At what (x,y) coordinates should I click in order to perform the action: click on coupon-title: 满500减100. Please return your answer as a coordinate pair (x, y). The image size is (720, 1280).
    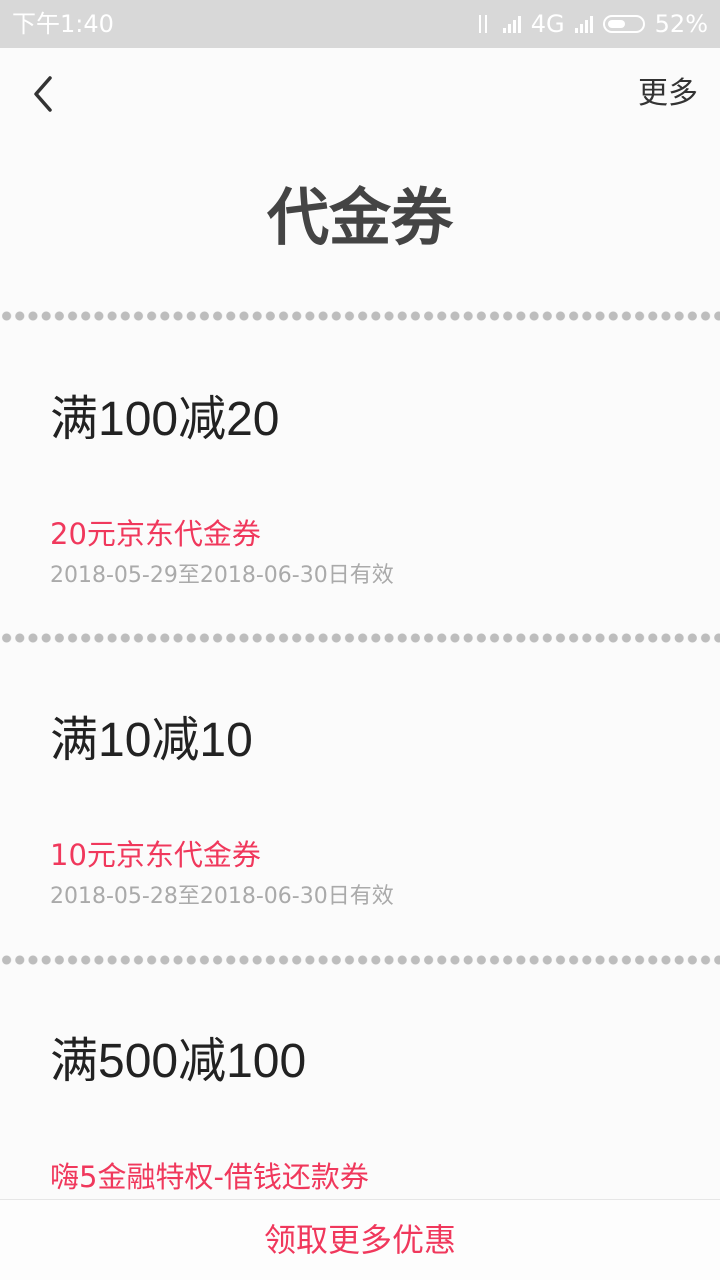
    Looking at the image, I should click on (178, 1061).